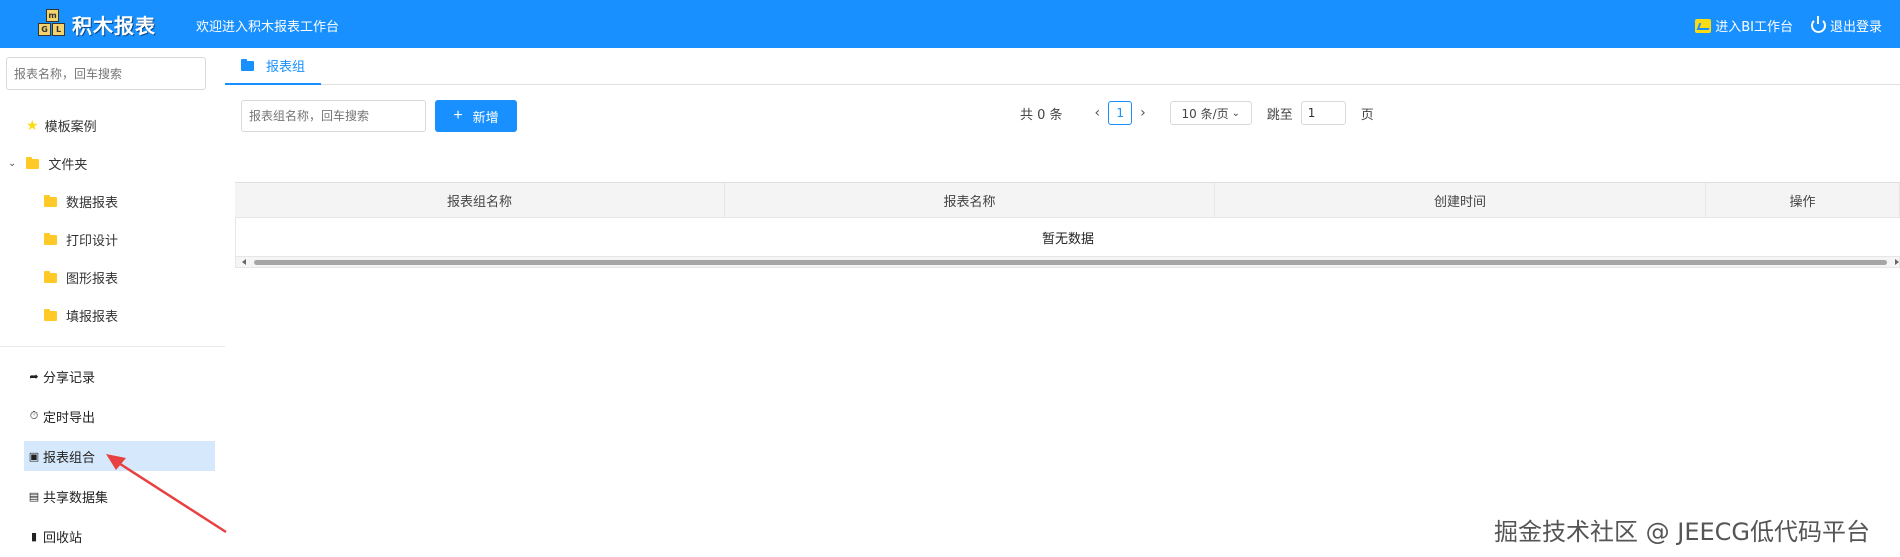 This screenshot has width=1900, height=557. I want to click on add-button: + 新增, so click(476, 116).